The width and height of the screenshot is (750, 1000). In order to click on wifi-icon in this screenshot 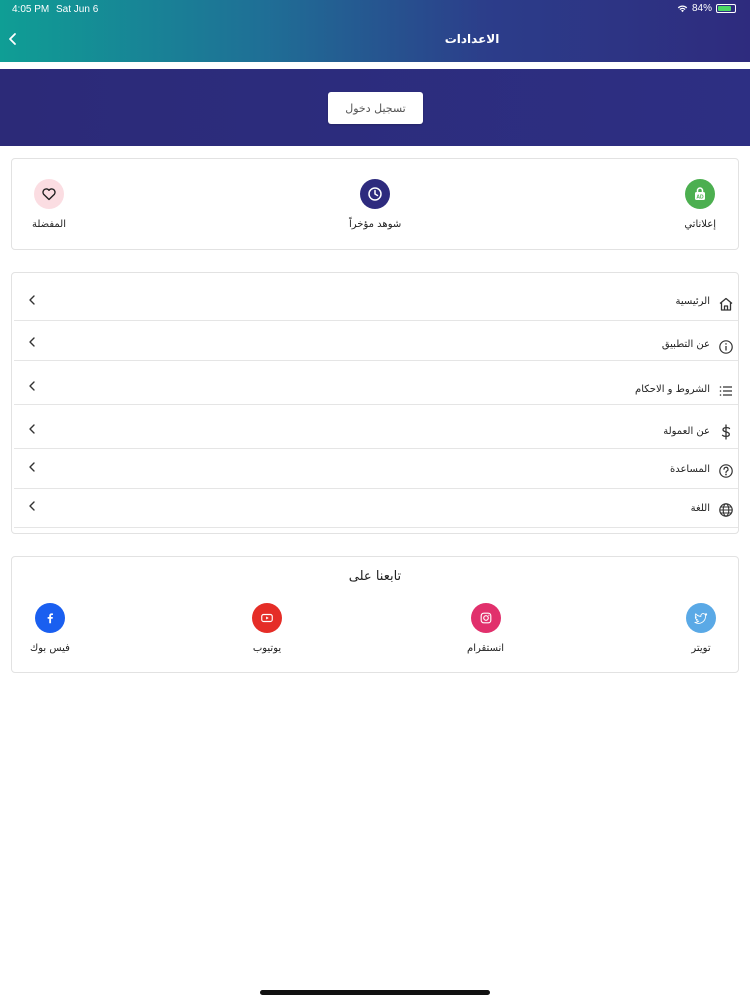, I will do `click(682, 9)`.